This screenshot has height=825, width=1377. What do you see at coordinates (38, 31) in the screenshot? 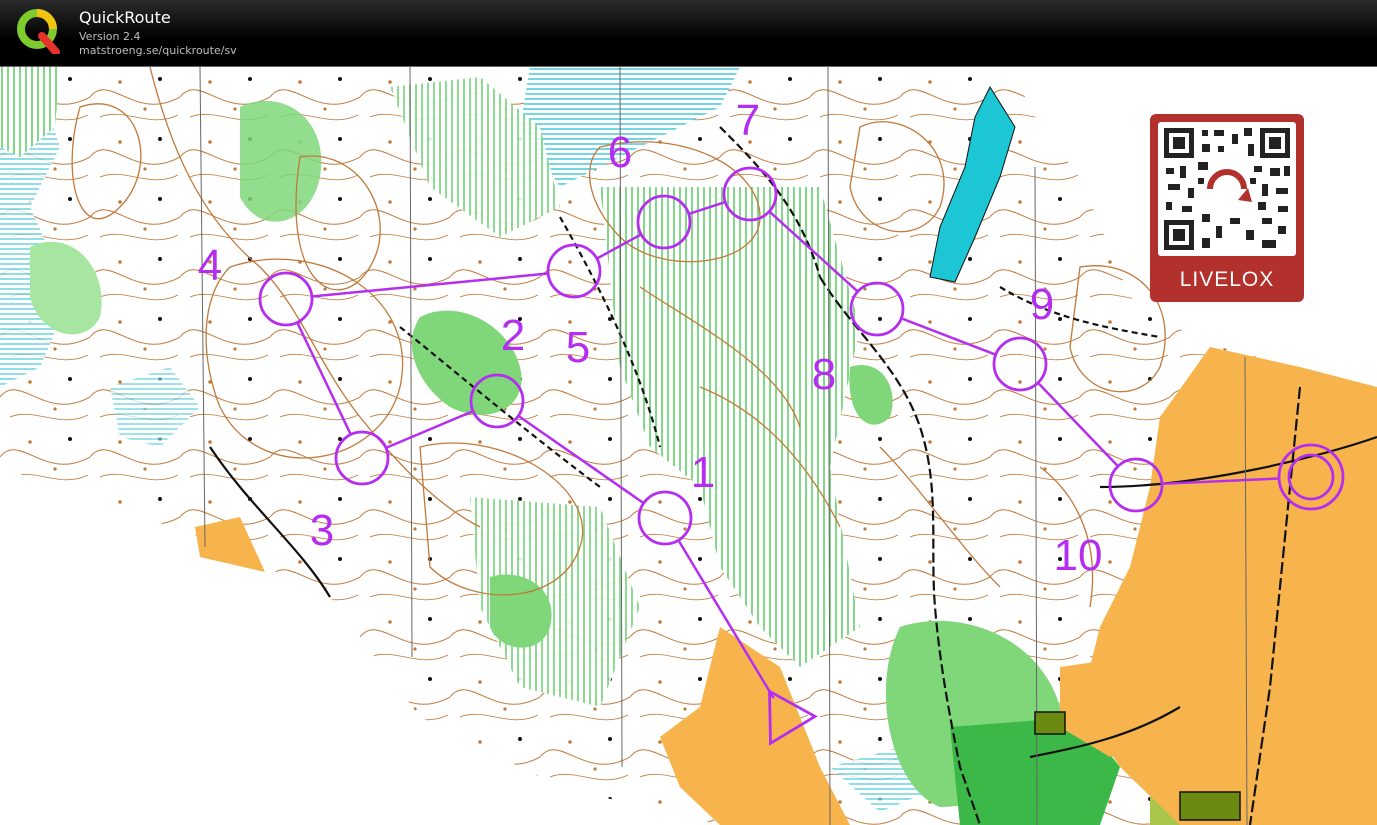
I see `quickroute-q-logo-icon` at bounding box center [38, 31].